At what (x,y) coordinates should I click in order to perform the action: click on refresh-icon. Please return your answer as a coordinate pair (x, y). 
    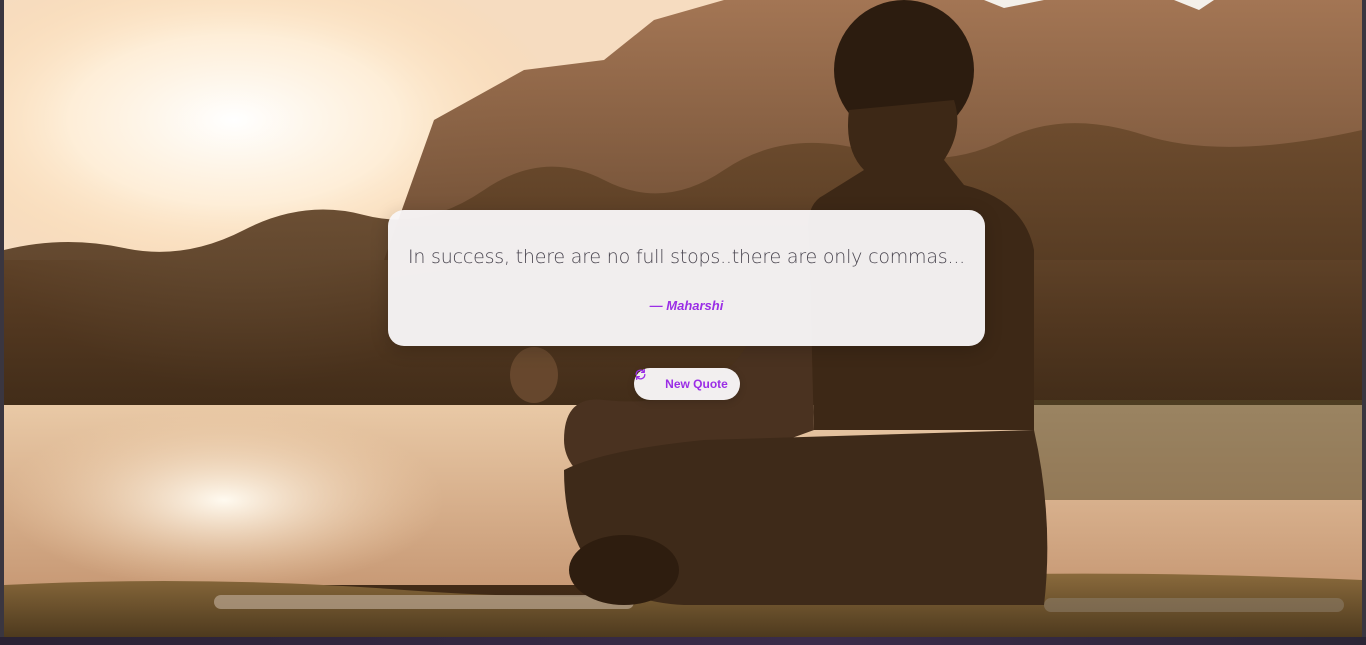
    Looking at the image, I should click on (647, 379).